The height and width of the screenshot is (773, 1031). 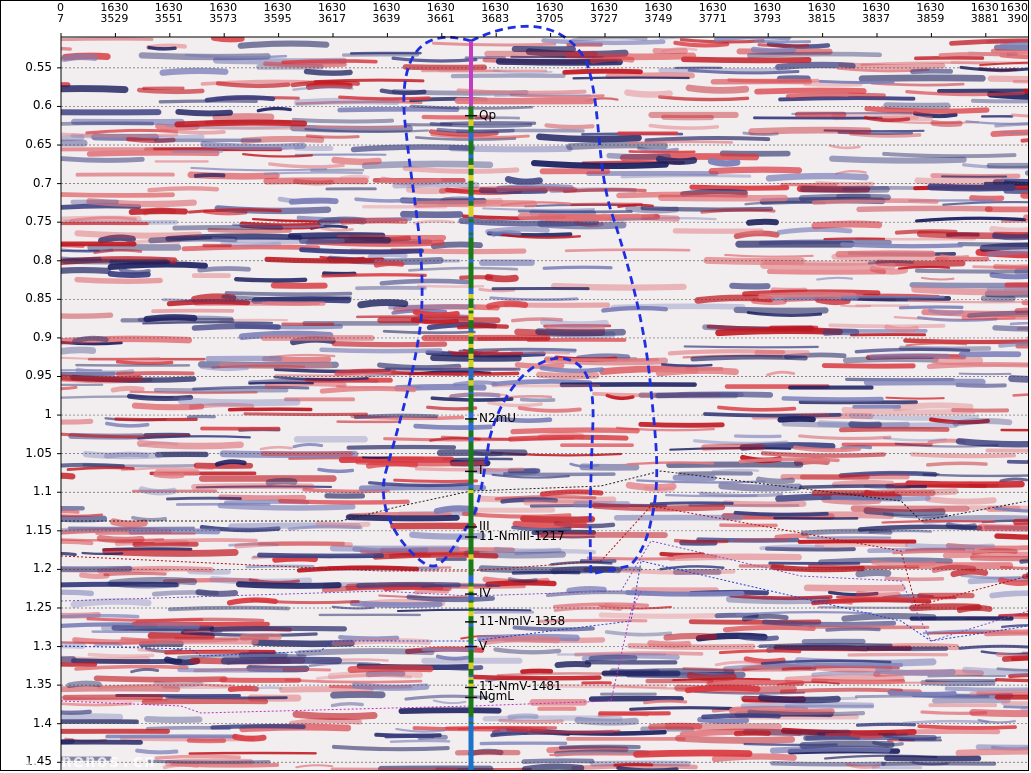 I want to click on y-tick-label: 0.9, so click(x=42, y=336).